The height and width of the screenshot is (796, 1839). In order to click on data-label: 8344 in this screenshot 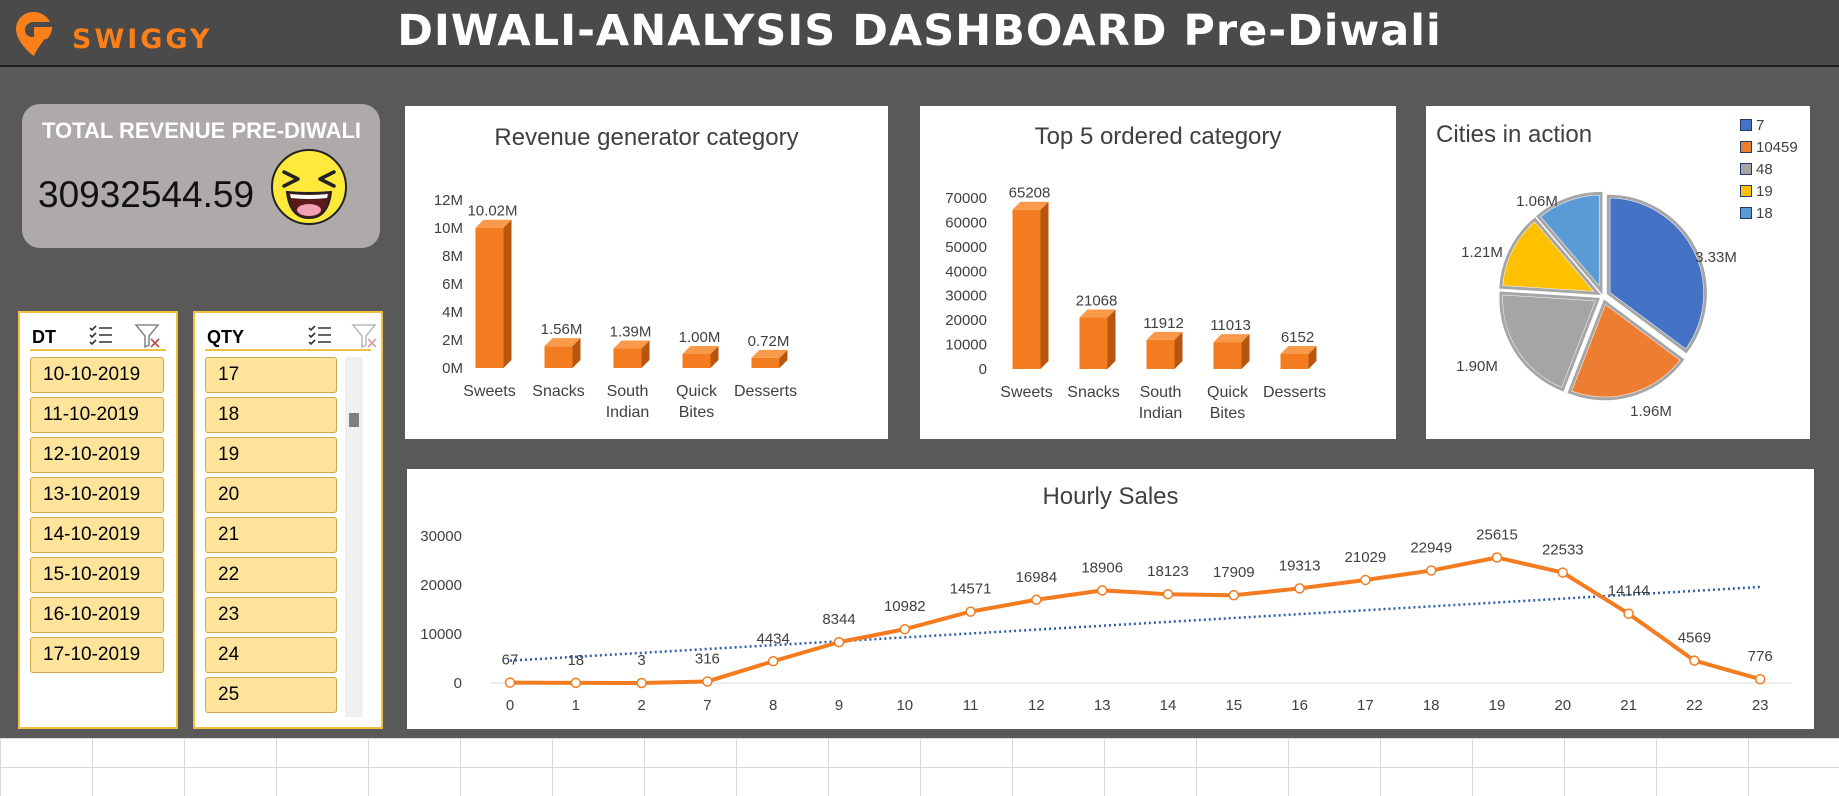, I will do `click(838, 619)`.